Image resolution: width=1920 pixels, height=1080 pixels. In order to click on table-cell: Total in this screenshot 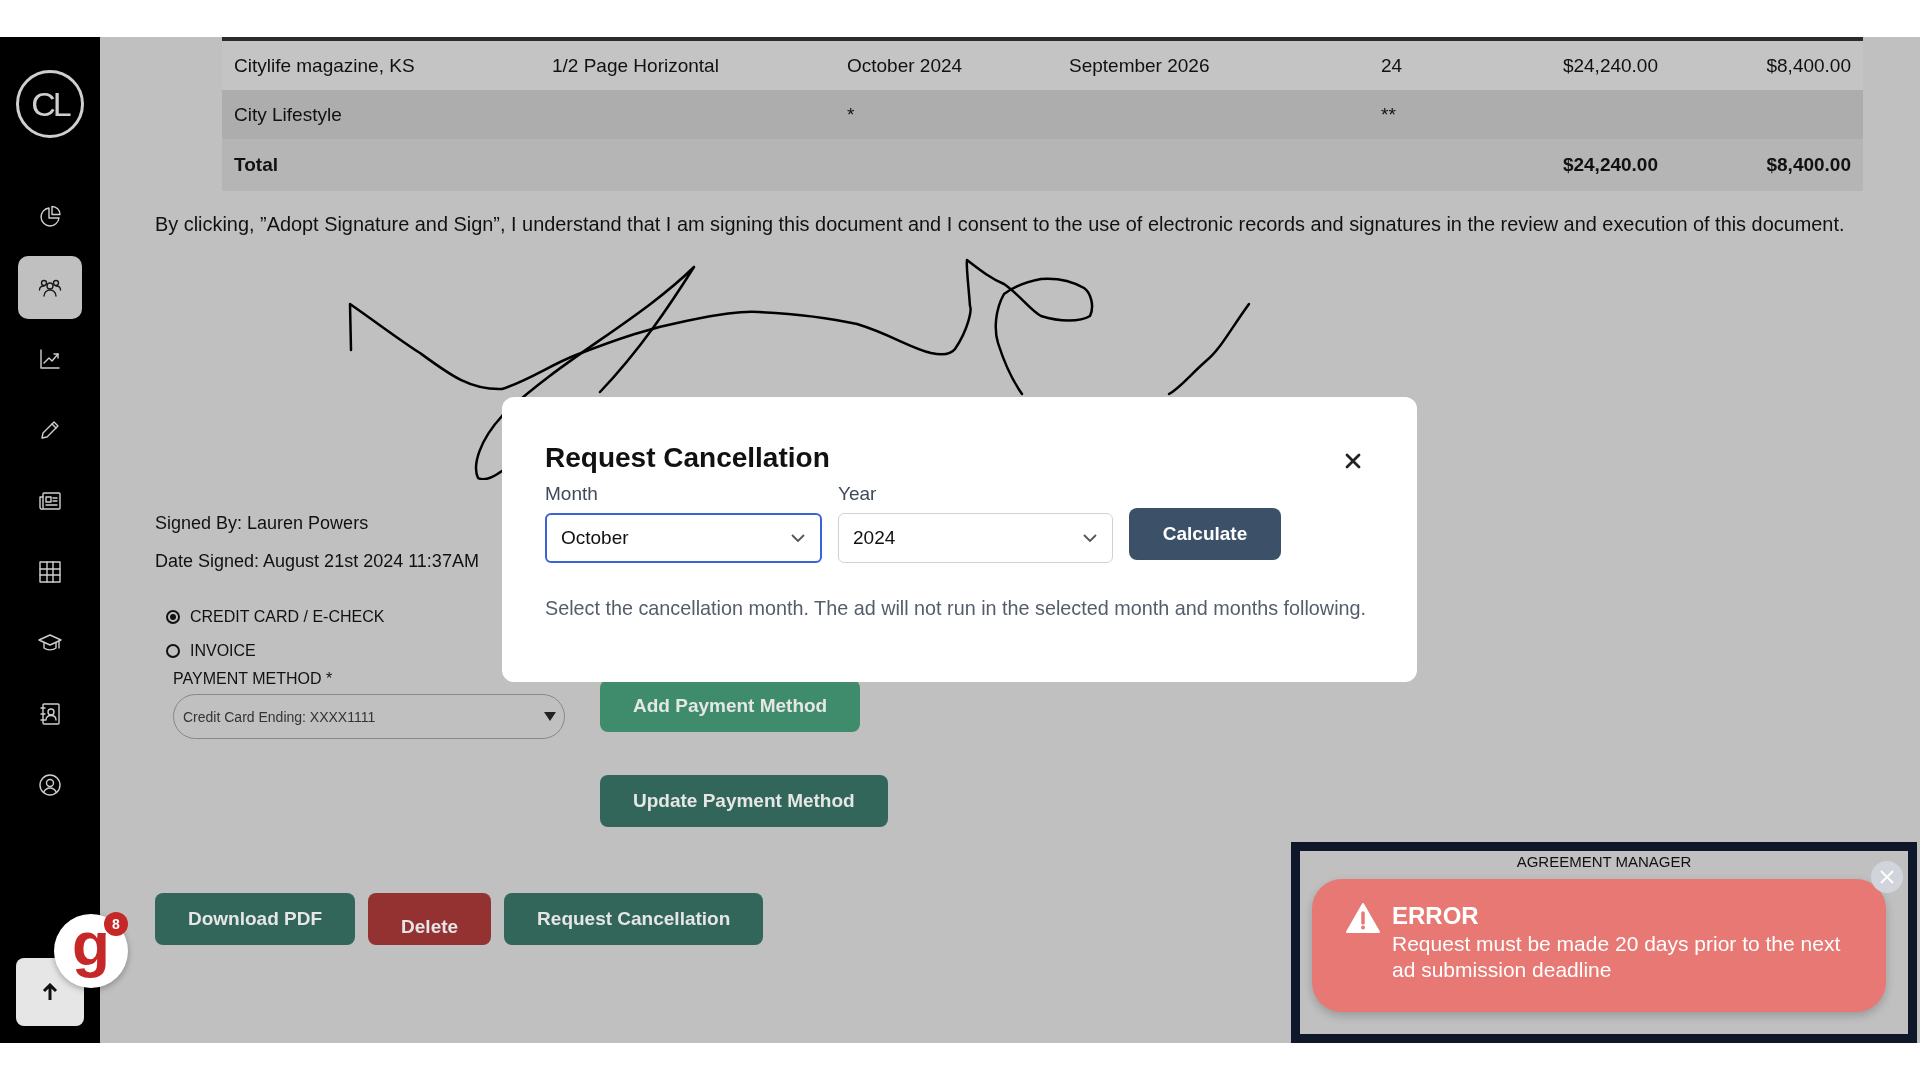, I will do `click(256, 164)`.